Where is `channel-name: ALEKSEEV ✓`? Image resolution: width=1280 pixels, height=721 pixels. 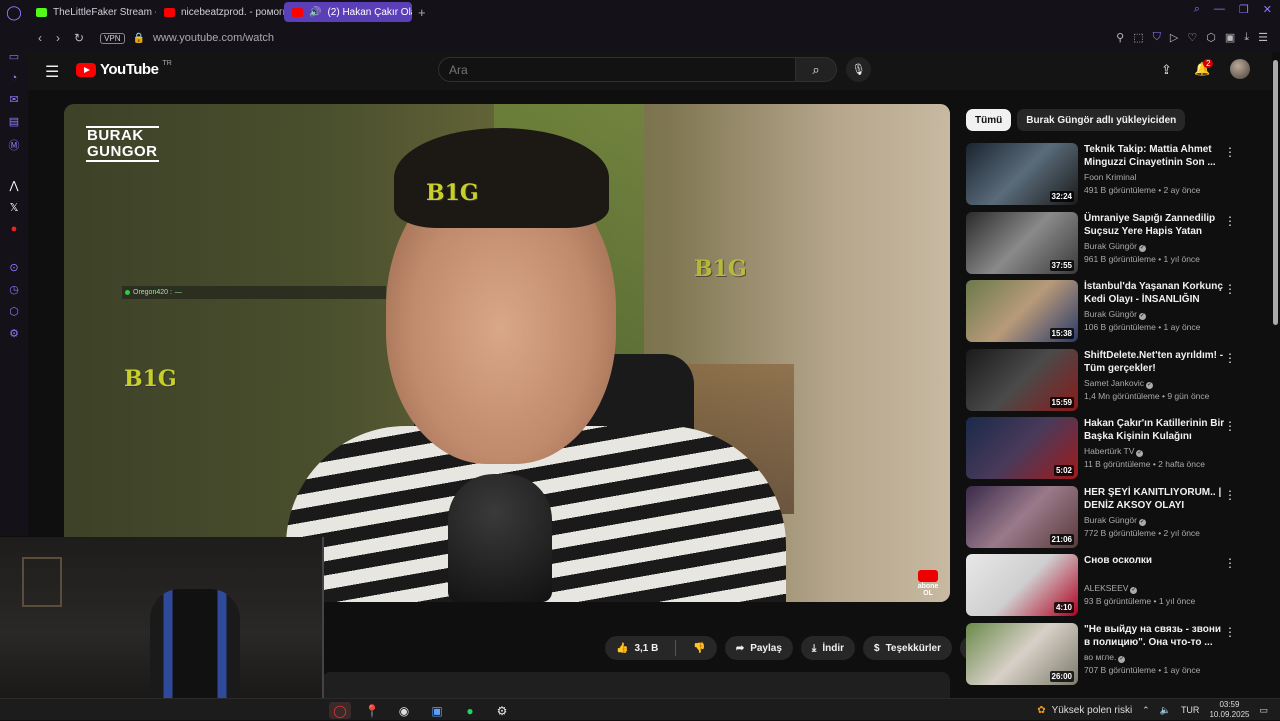
channel-name: ALEKSEEV ✓ is located at coordinates (1154, 588).